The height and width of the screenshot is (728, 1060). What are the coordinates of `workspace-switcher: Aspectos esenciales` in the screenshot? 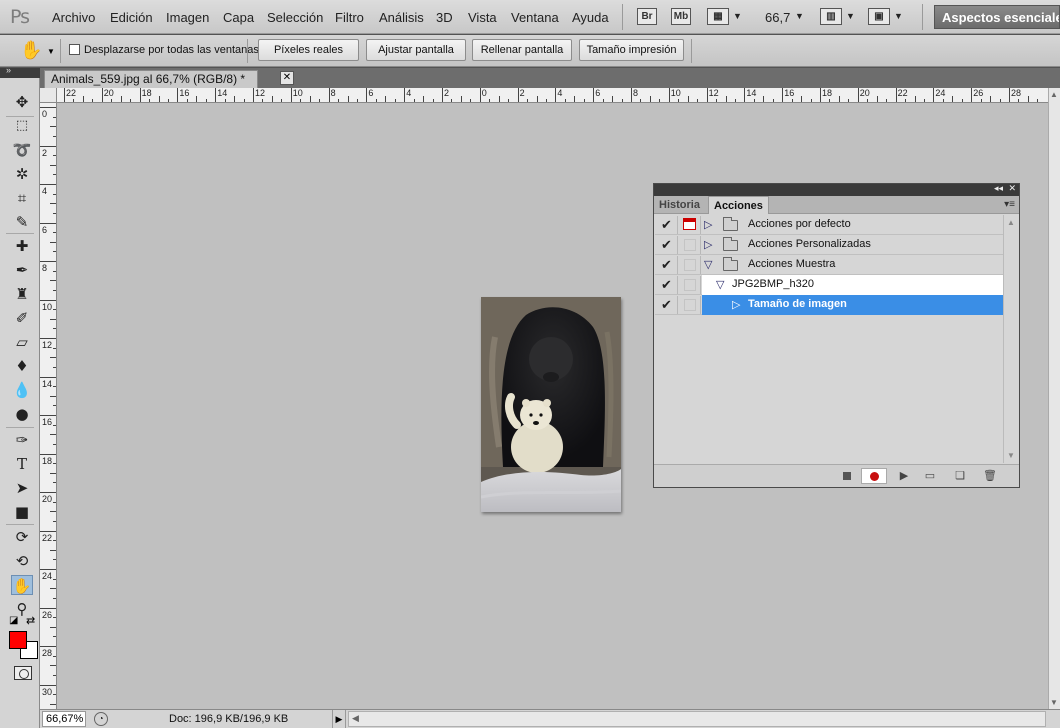 It's located at (997, 17).